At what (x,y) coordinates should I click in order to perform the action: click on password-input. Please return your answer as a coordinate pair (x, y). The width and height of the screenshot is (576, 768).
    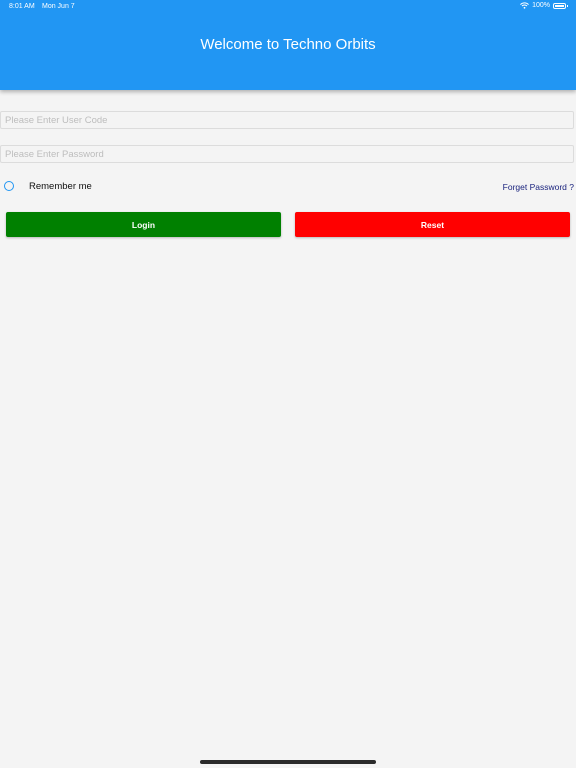
    Looking at the image, I should click on (287, 154).